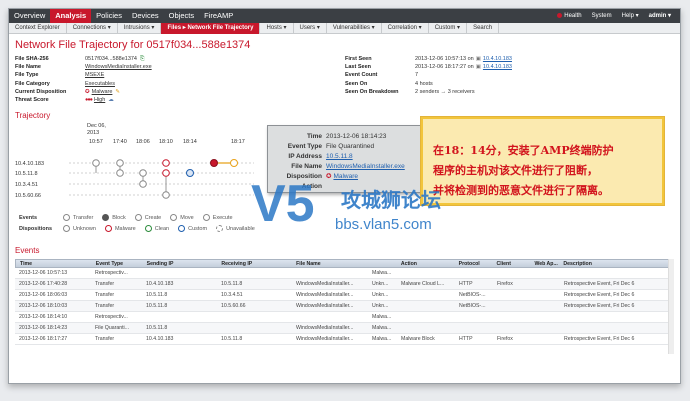 This screenshot has height=401, width=690. What do you see at coordinates (109, 16) in the screenshot?
I see `nav-policies: Policies` at bounding box center [109, 16].